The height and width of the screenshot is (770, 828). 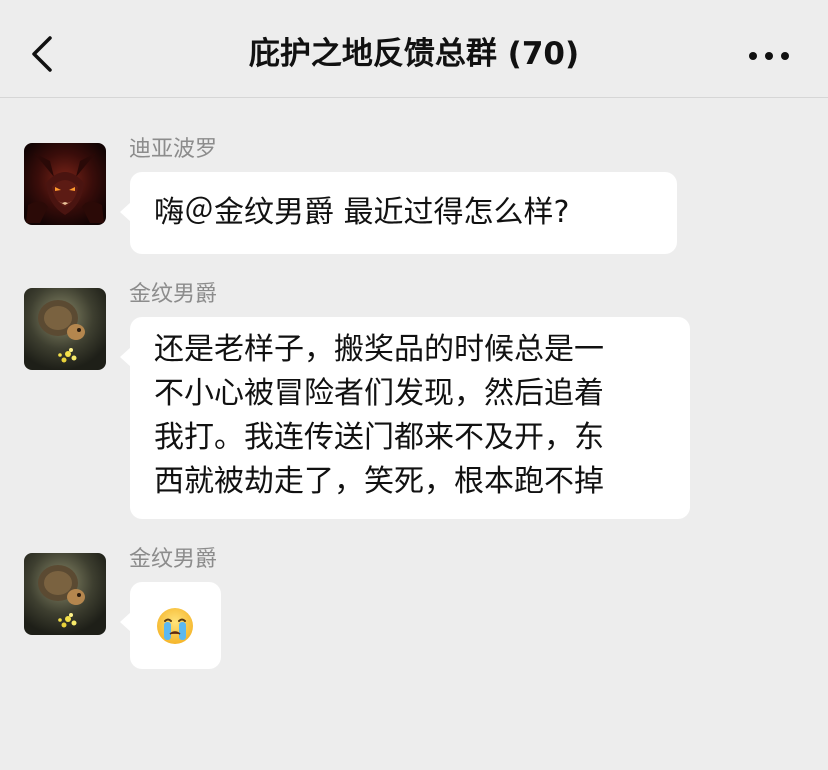 I want to click on chevron-left-icon, so click(x=42, y=54).